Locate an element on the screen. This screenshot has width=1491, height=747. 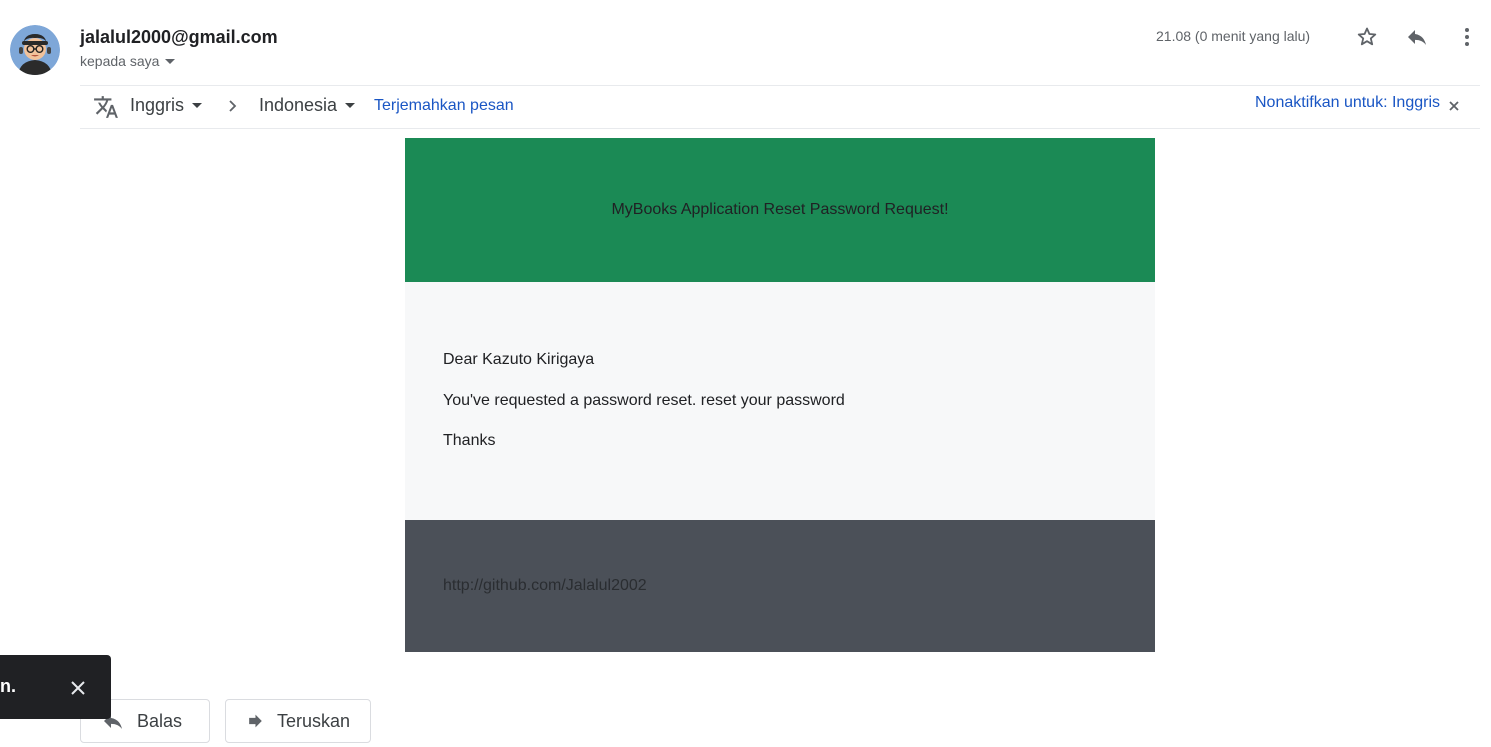
snackbar: n. is located at coordinates (55, 687).